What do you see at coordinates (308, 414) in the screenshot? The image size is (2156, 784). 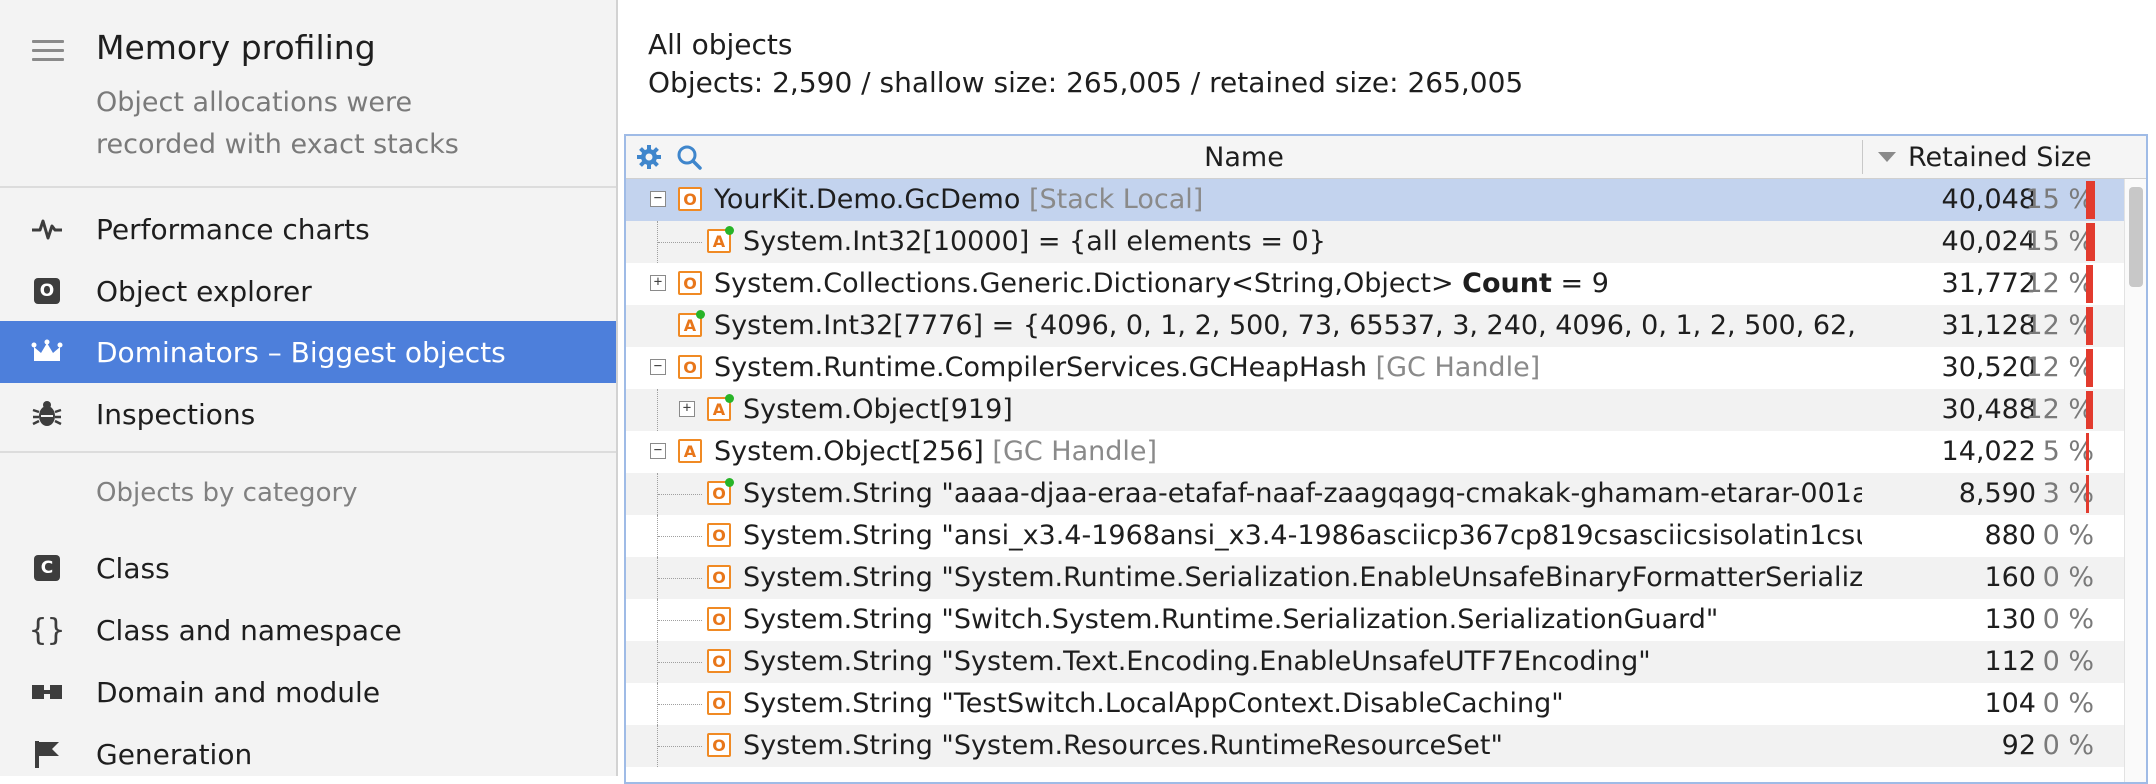 I see `sidebar-item-inspections: Inspections` at bounding box center [308, 414].